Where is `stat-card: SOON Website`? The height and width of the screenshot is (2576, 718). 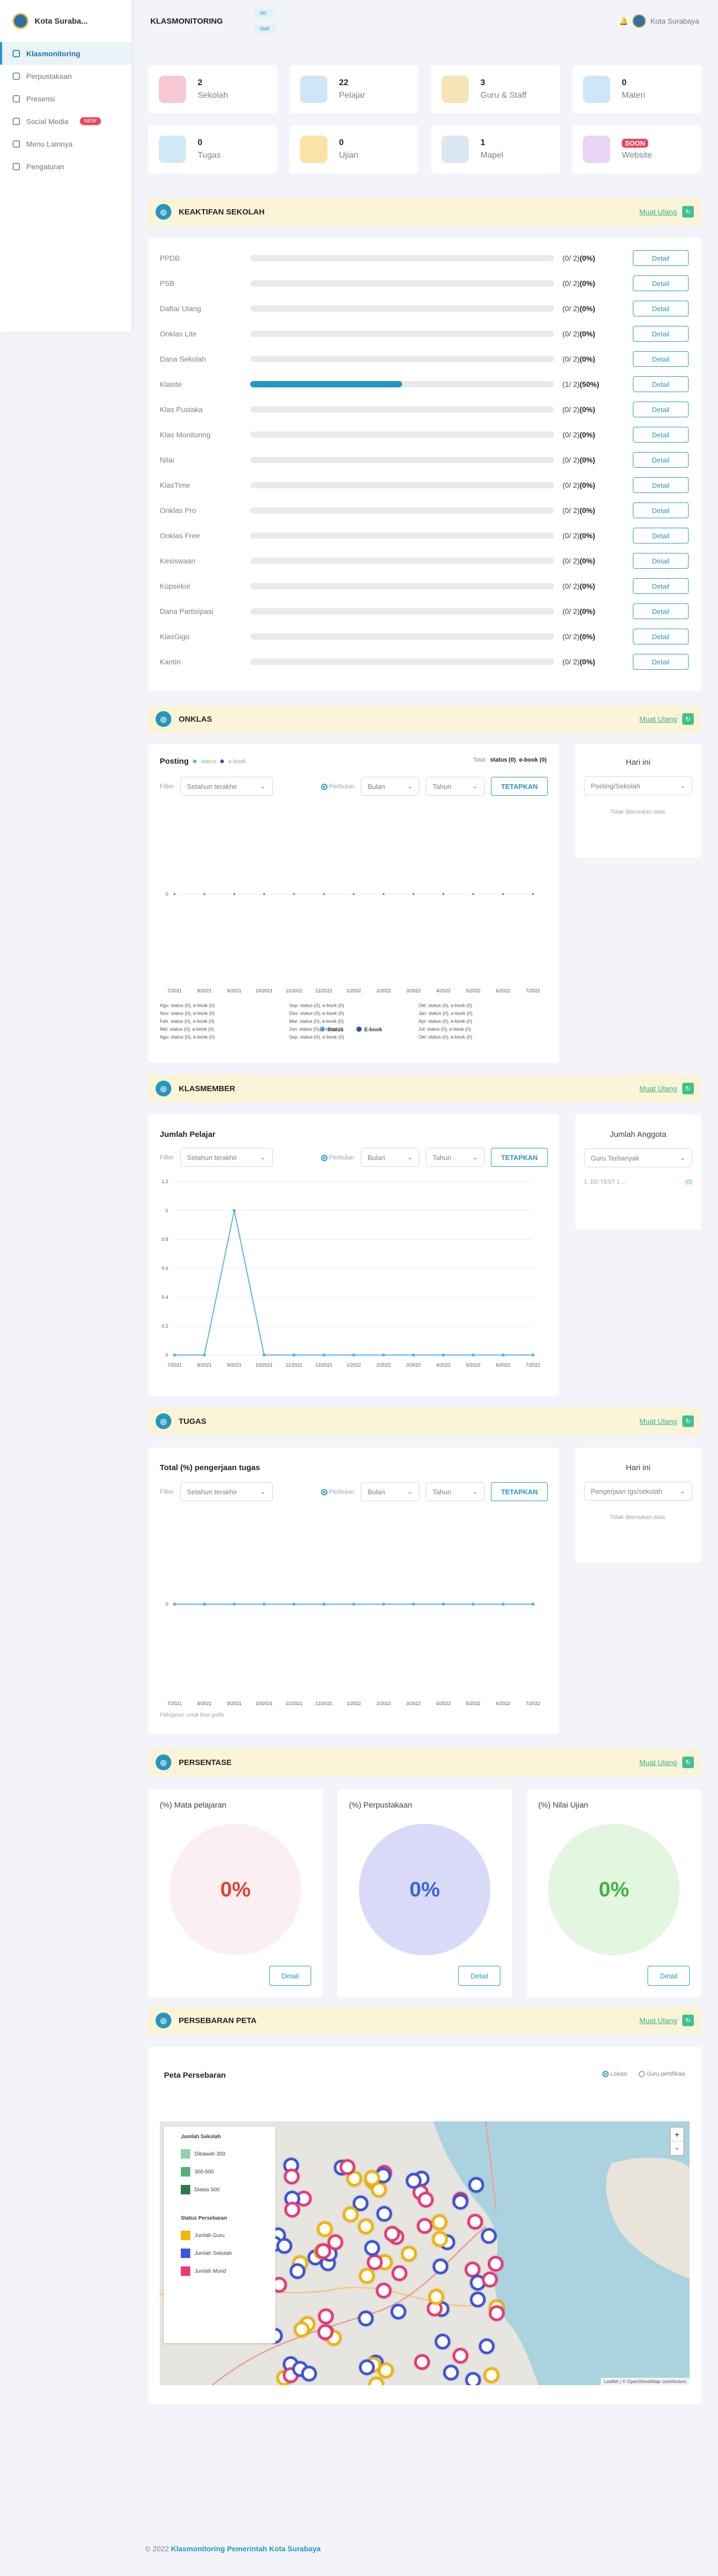
stat-card: SOON Website is located at coordinates (636, 149).